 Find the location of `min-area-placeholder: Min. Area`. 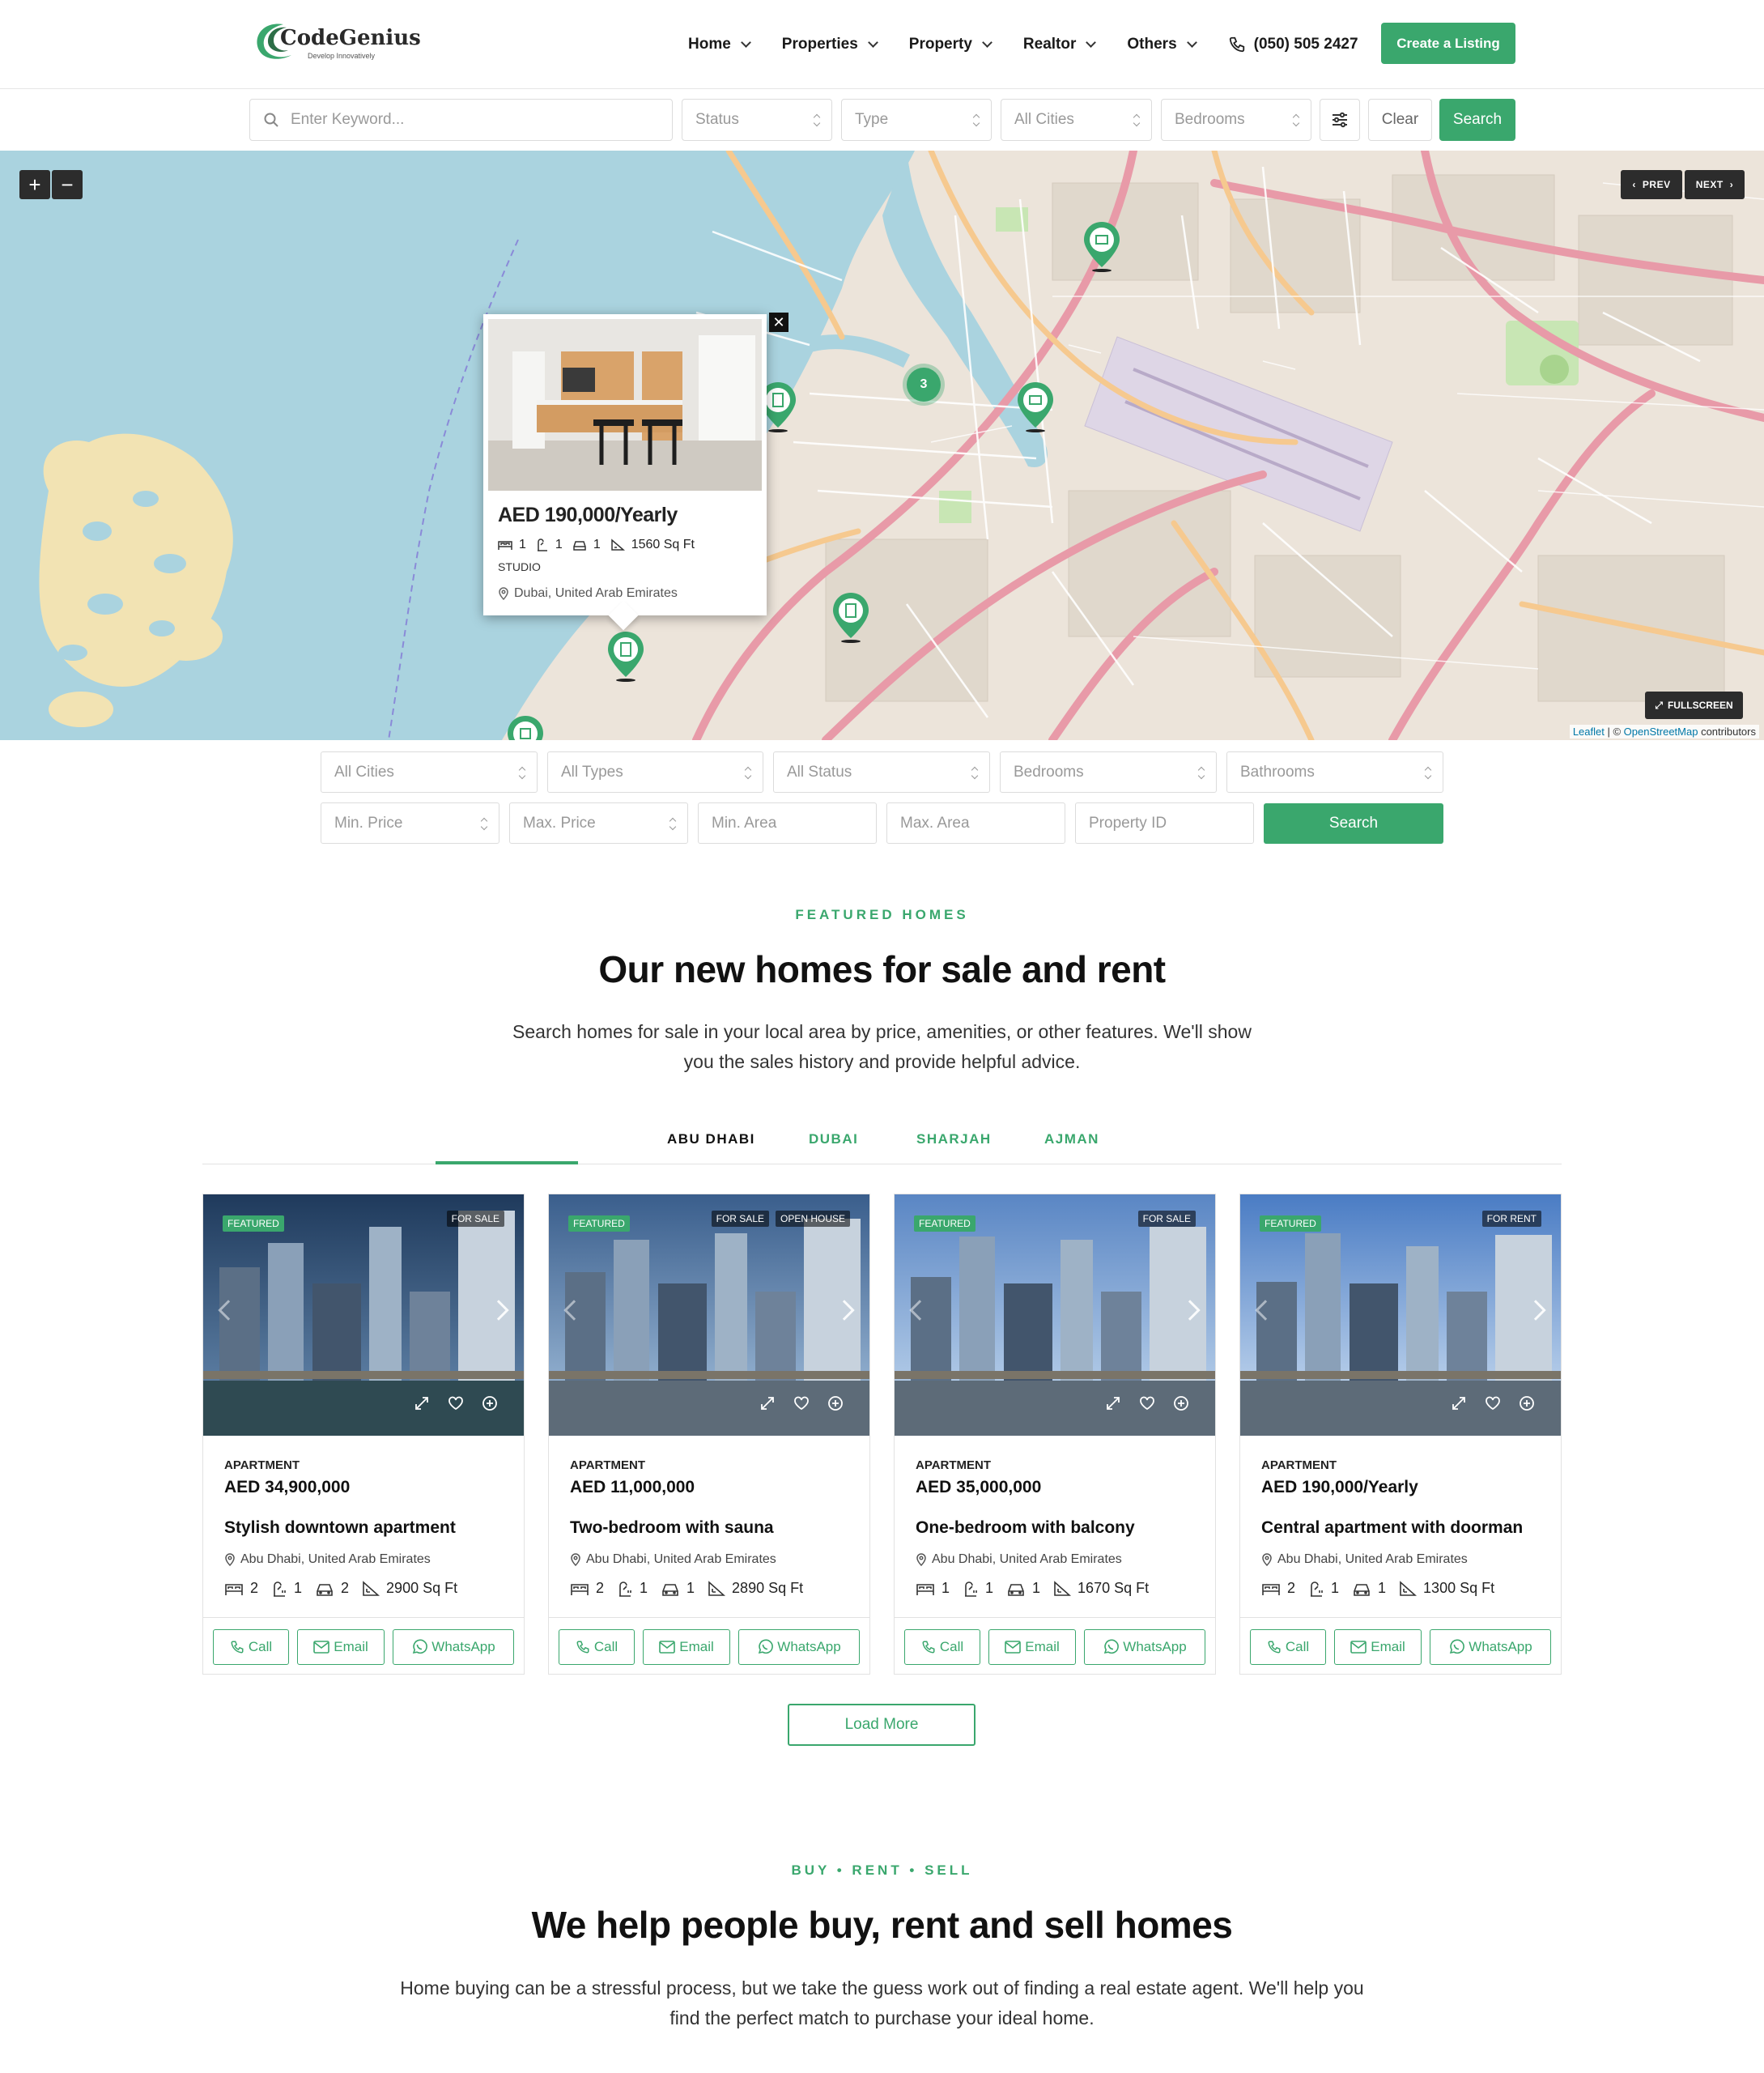

min-area-placeholder: Min. Area is located at coordinates (745, 823).